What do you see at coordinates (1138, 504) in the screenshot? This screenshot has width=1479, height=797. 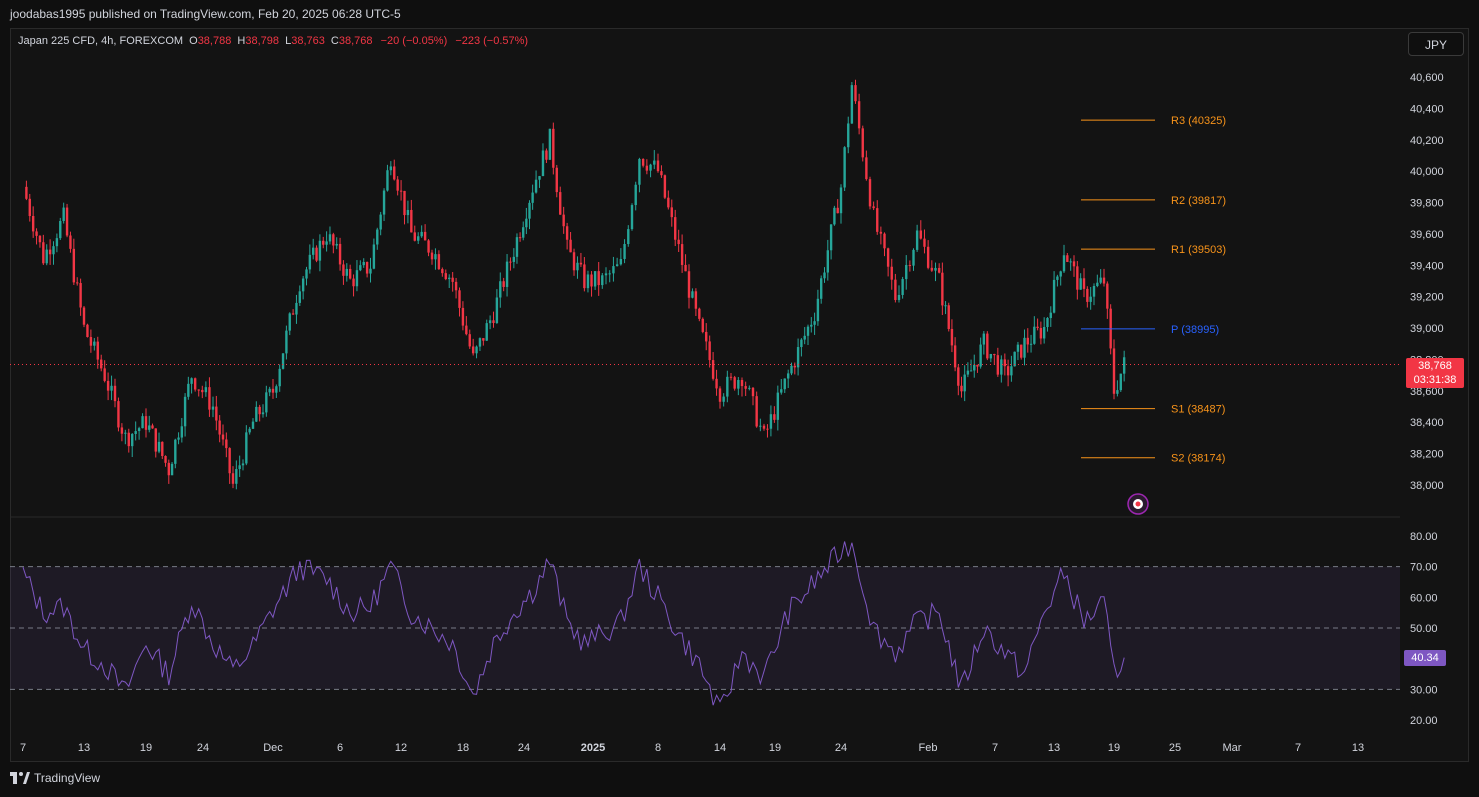 I see `alert-marker-icon` at bounding box center [1138, 504].